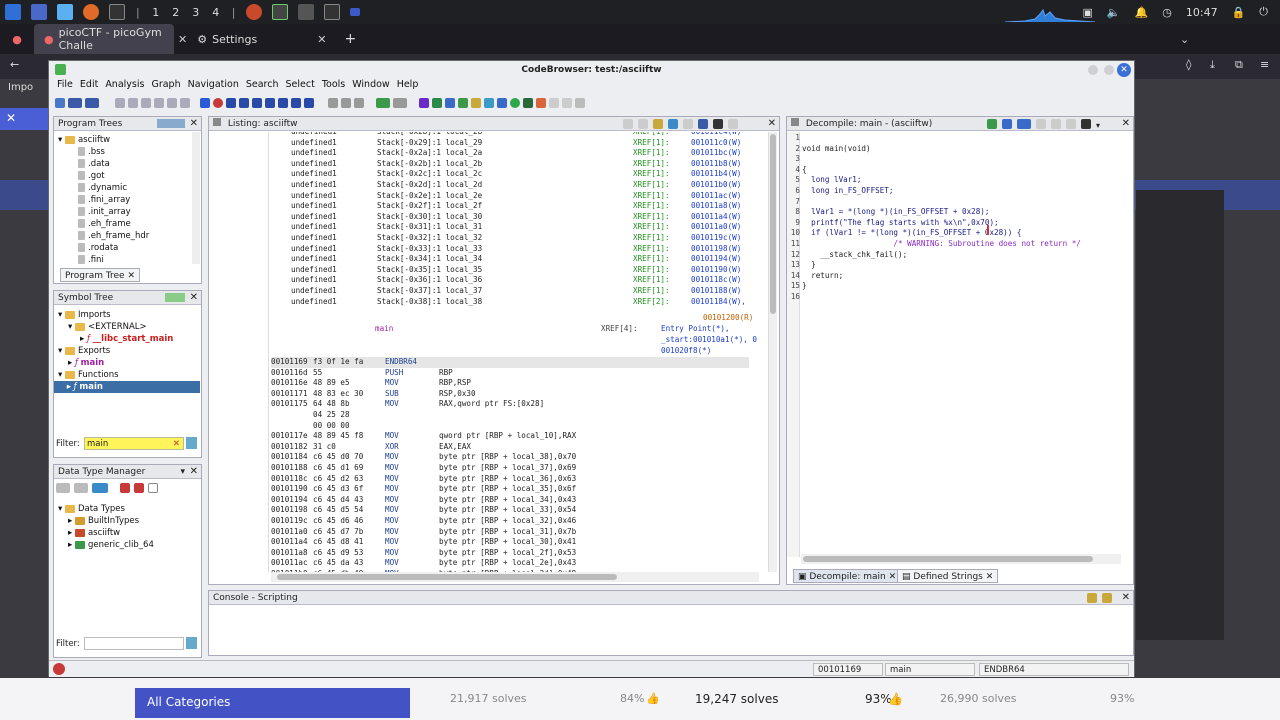 This screenshot has width=1280, height=720. Describe the element at coordinates (338, 457) in the screenshot. I see `listing-code-cell: c6 45 d0 70` at that location.